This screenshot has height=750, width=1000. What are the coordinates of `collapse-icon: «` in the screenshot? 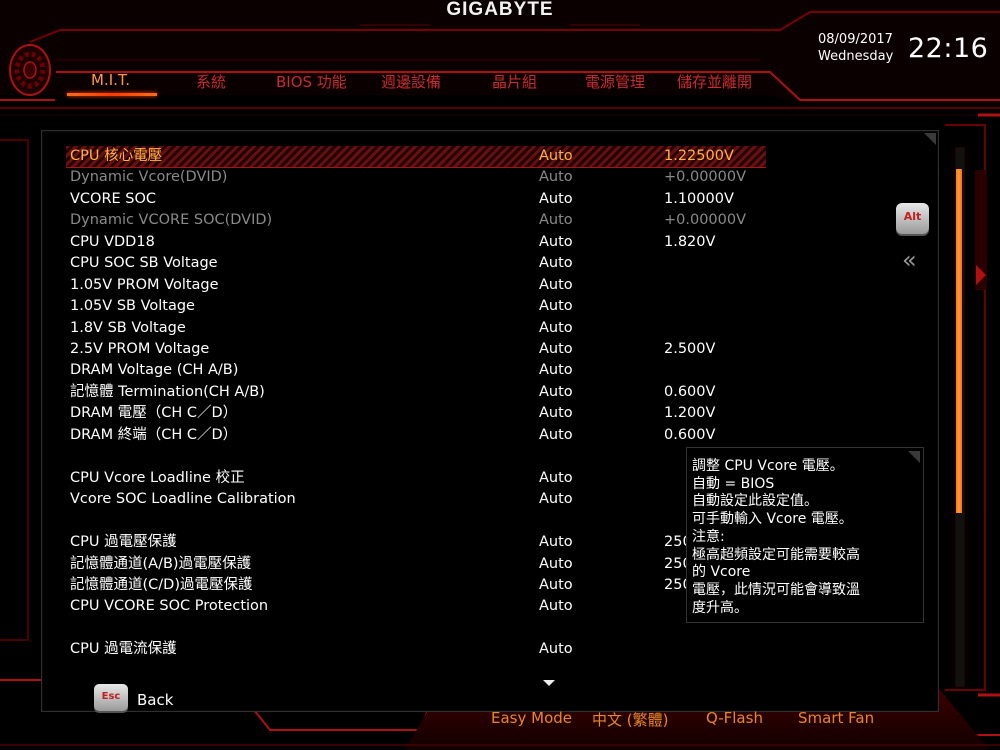 It's located at (909, 260).